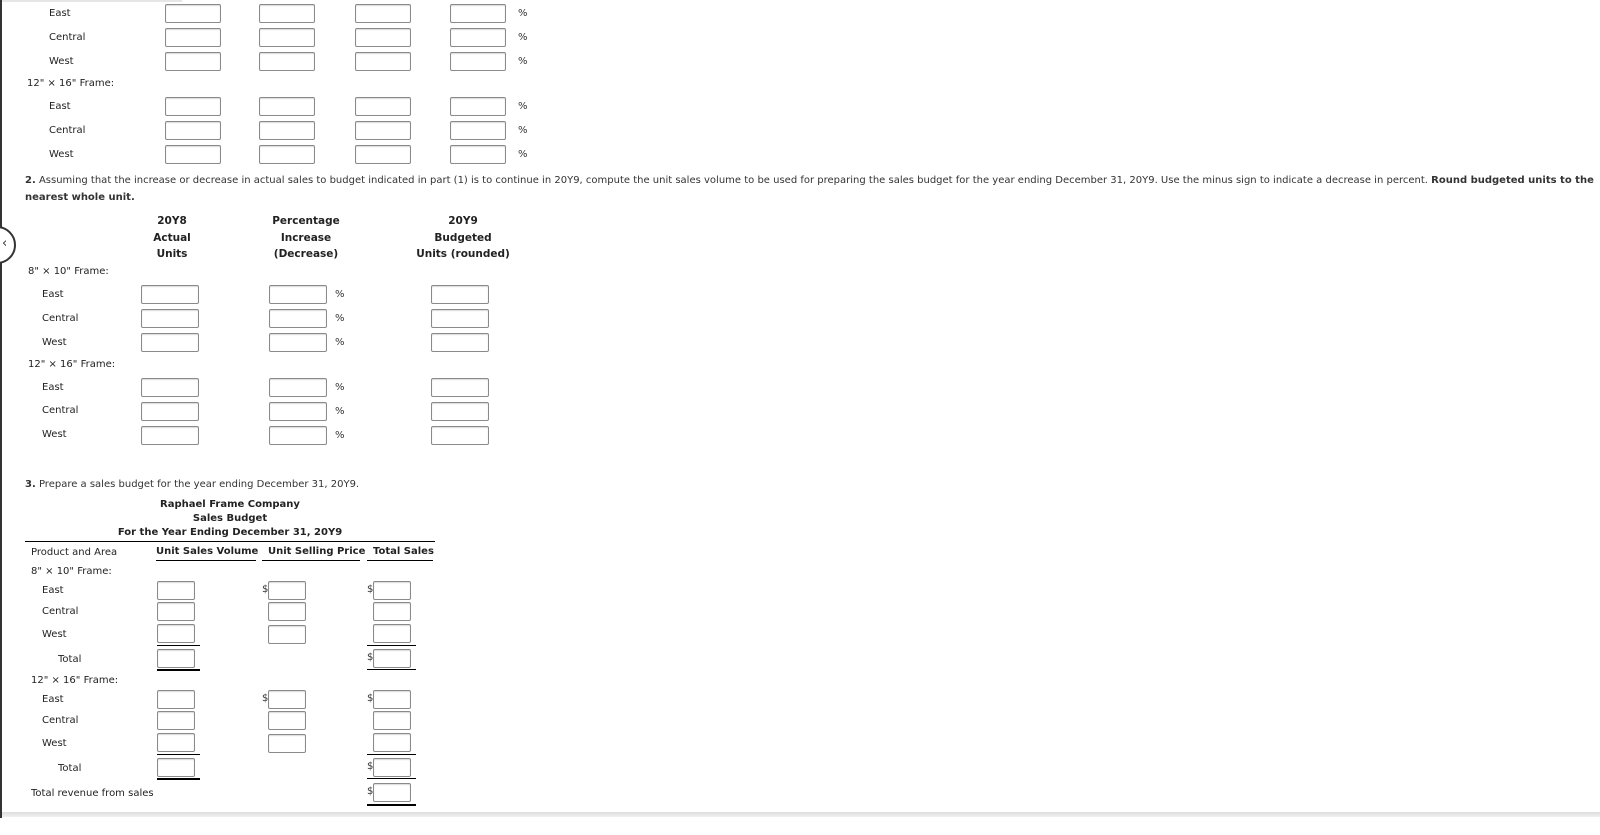 The height and width of the screenshot is (835, 1600). Describe the element at coordinates (193, 154) in the screenshot. I see `part1-12x16-west-col1-input` at that location.